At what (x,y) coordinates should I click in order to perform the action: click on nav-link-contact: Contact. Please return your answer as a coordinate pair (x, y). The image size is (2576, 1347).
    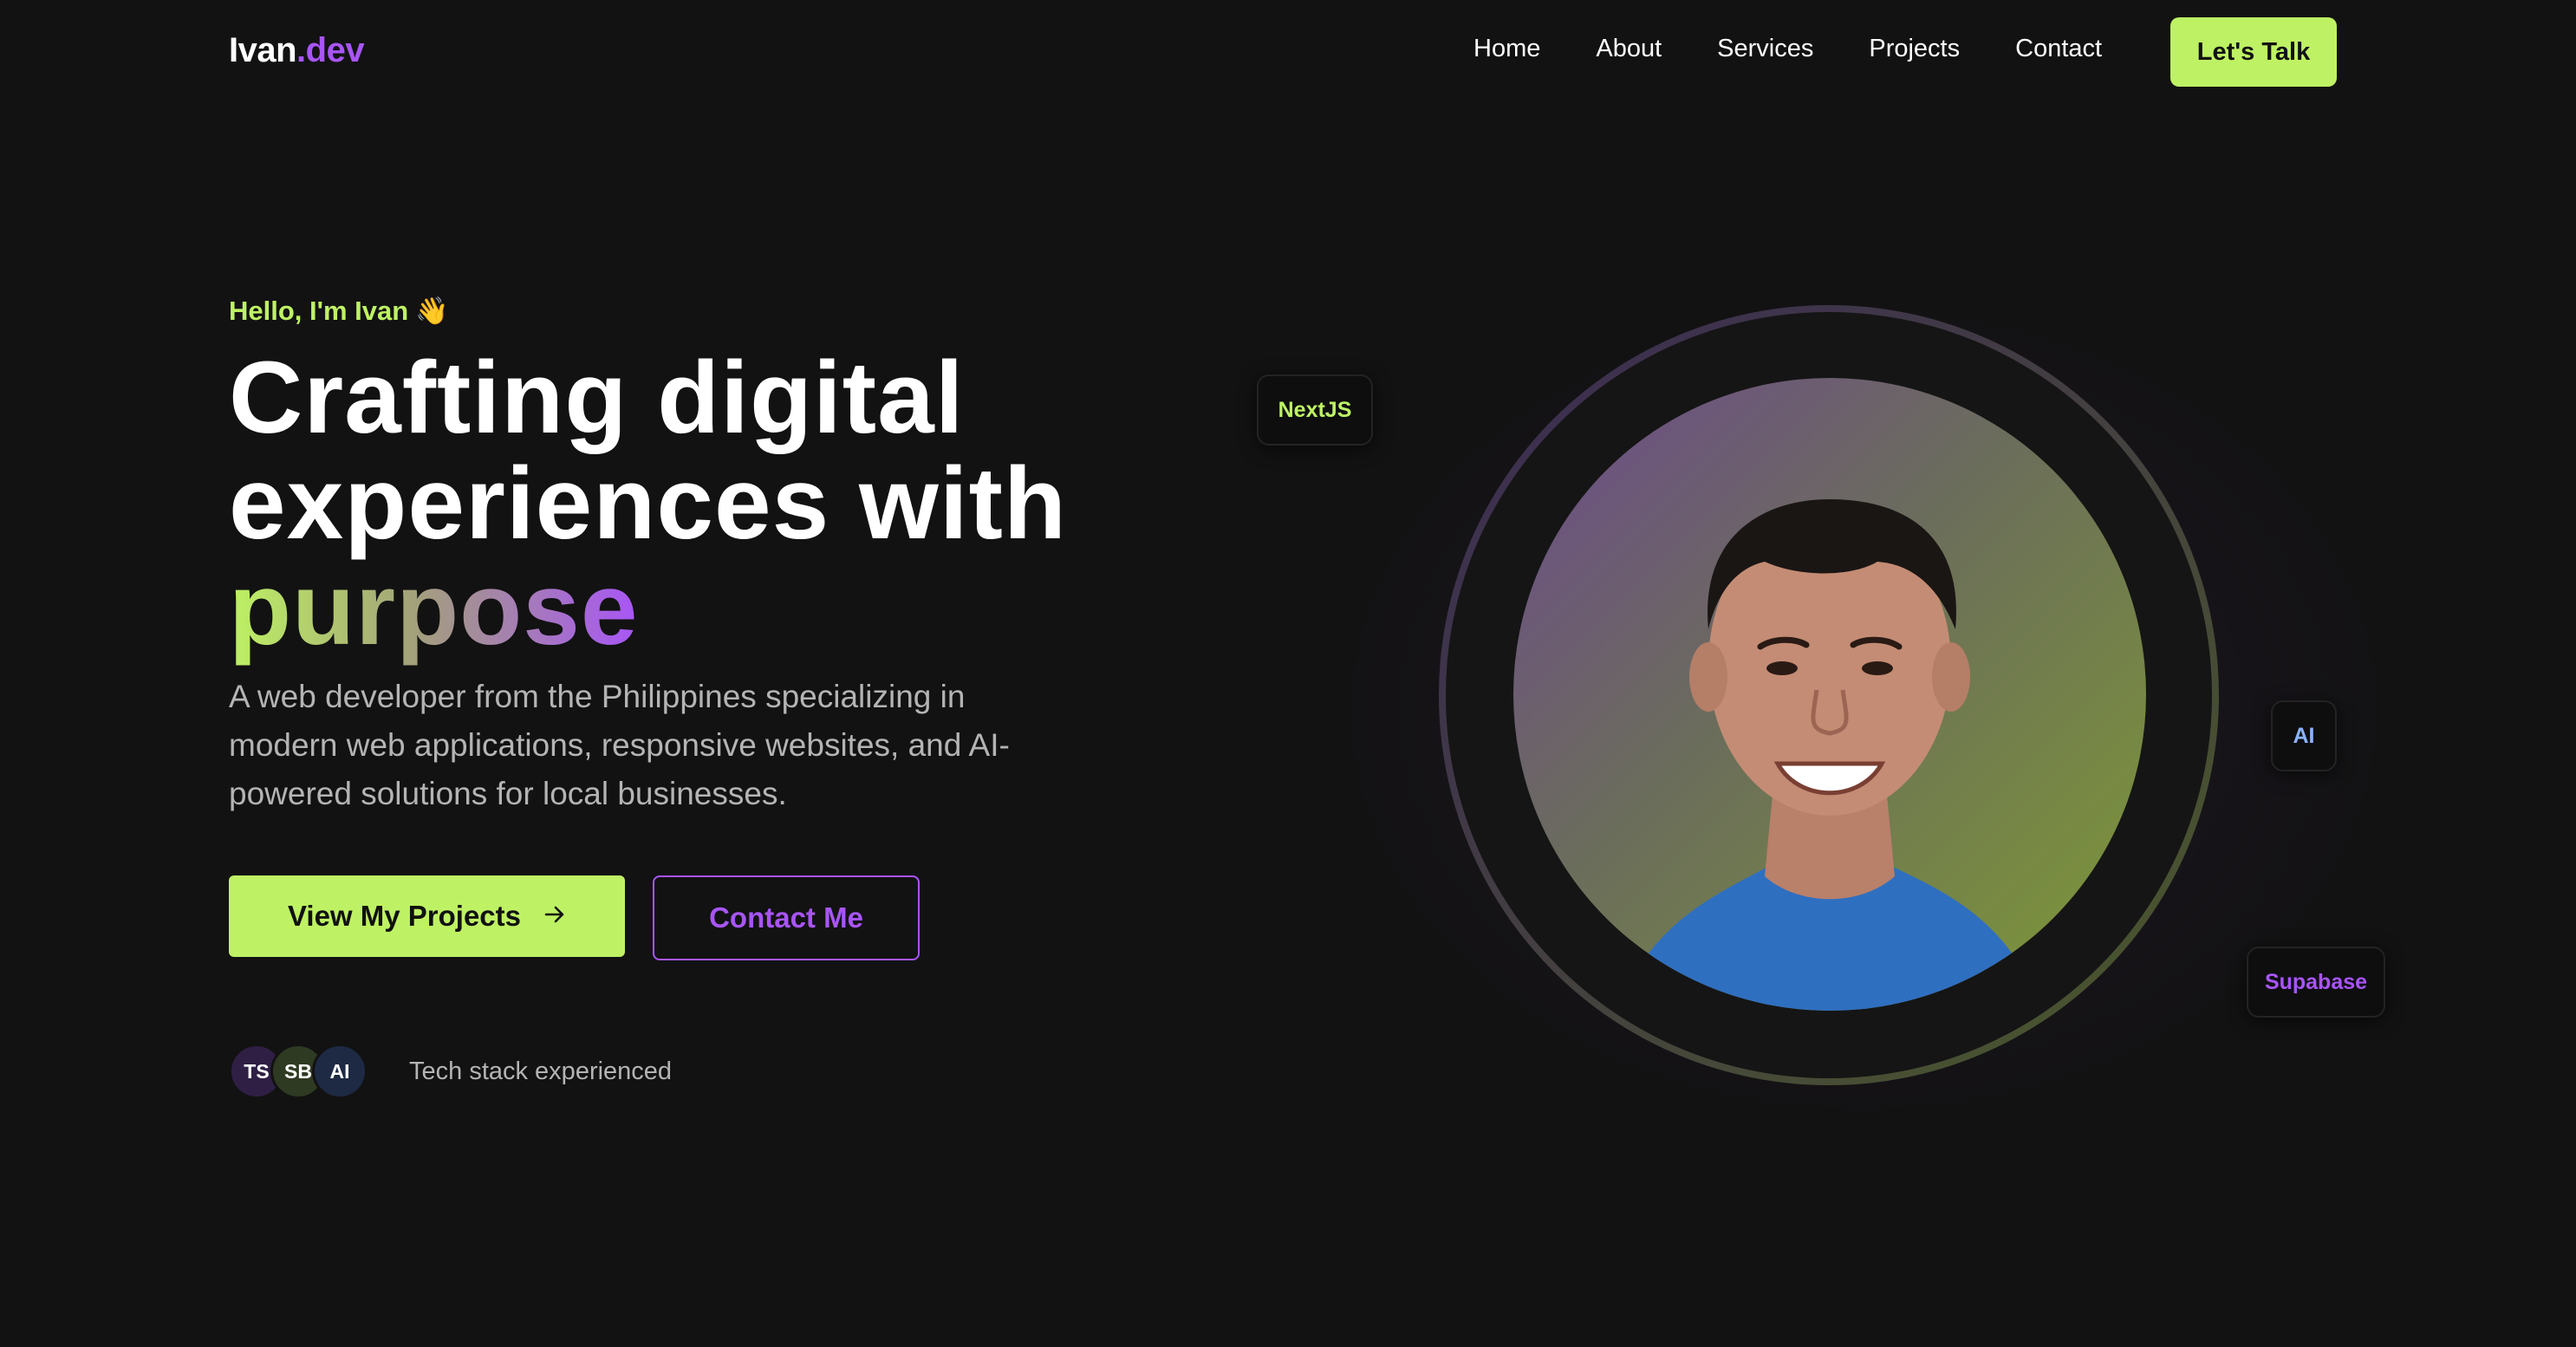
    Looking at the image, I should click on (2058, 49).